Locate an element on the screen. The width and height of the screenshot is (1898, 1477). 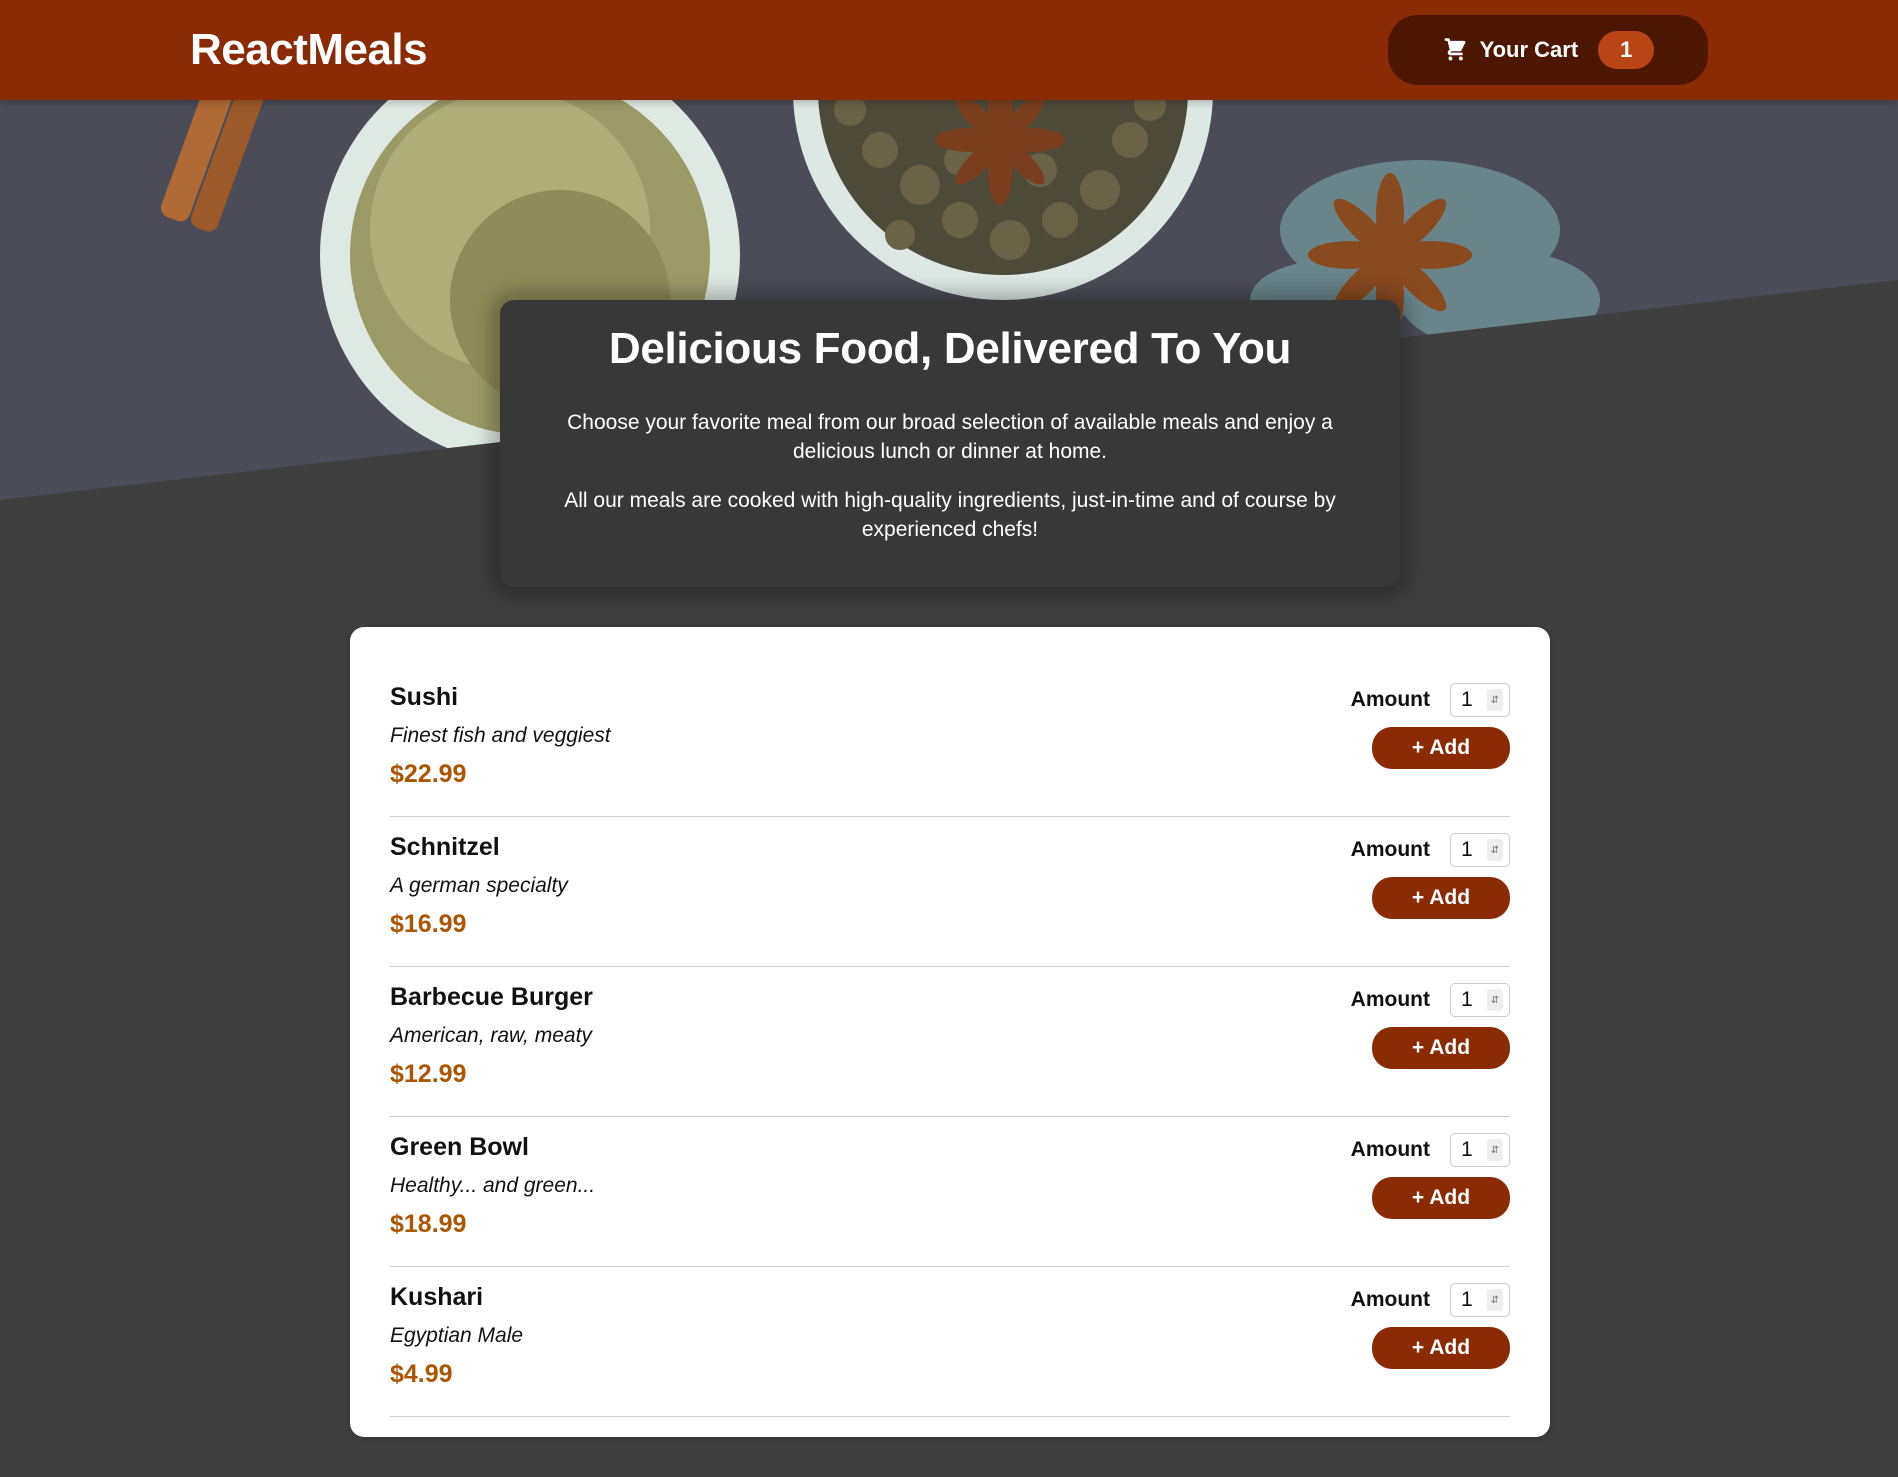
meal-info: Schnitzel A german specialty $16.99 is located at coordinates (479, 899).